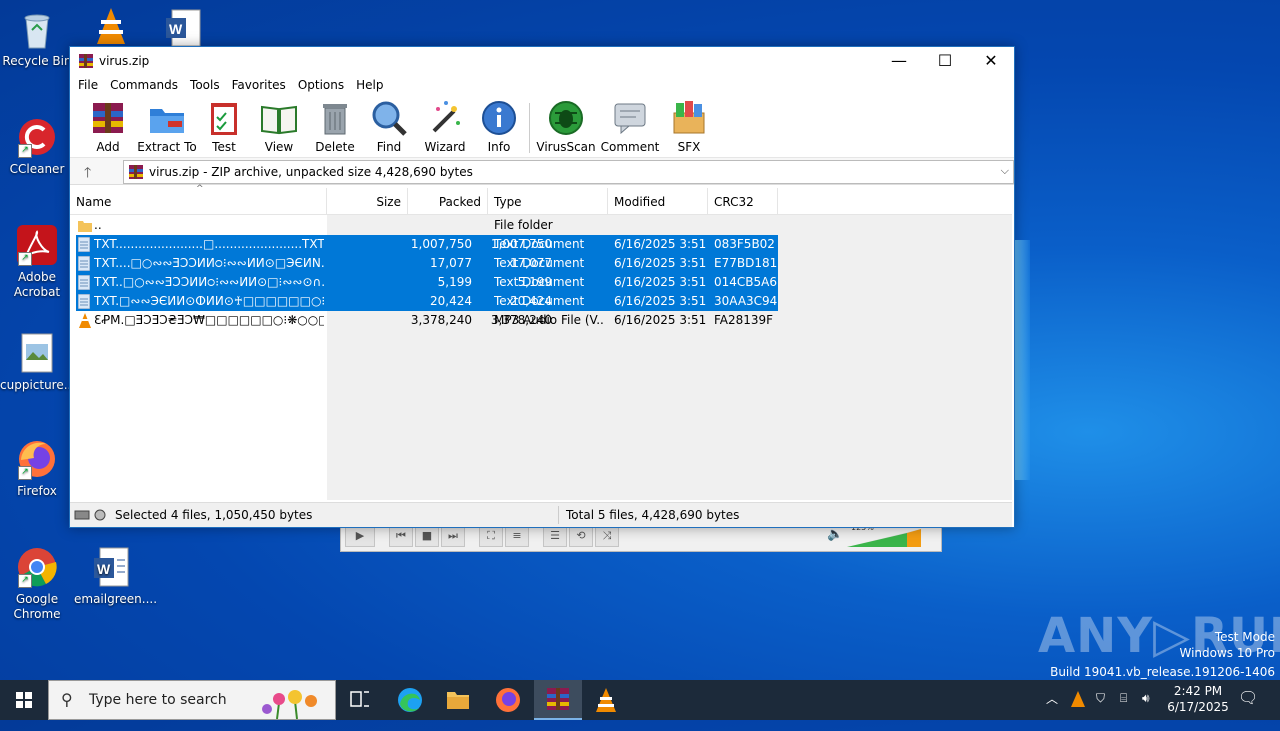 This screenshot has width=1280, height=731. Describe the element at coordinates (1146, 711) in the screenshot. I see `volume-icon: 🔊︎` at that location.